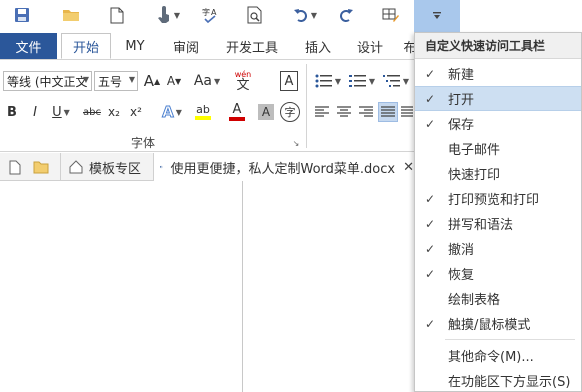 Image resolution: width=582 pixels, height=392 pixels. What do you see at coordinates (474, 300) in the screenshot?
I see `menu-item-label: 绘制表格` at bounding box center [474, 300].